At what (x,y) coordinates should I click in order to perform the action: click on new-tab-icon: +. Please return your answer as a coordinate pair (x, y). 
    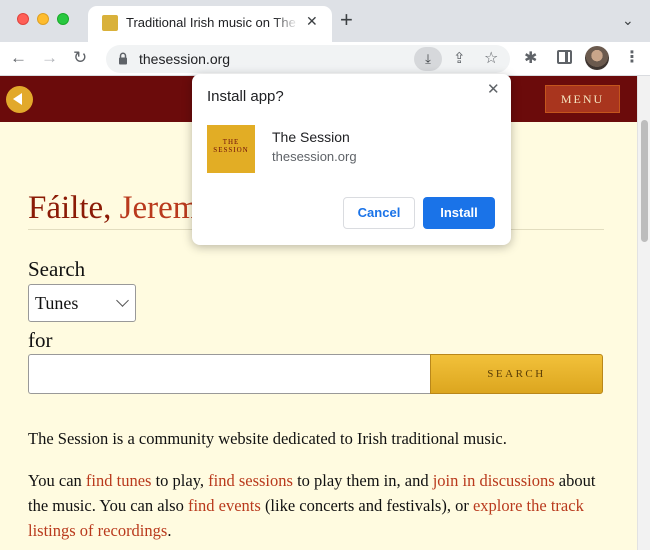
    Looking at the image, I should click on (346, 20).